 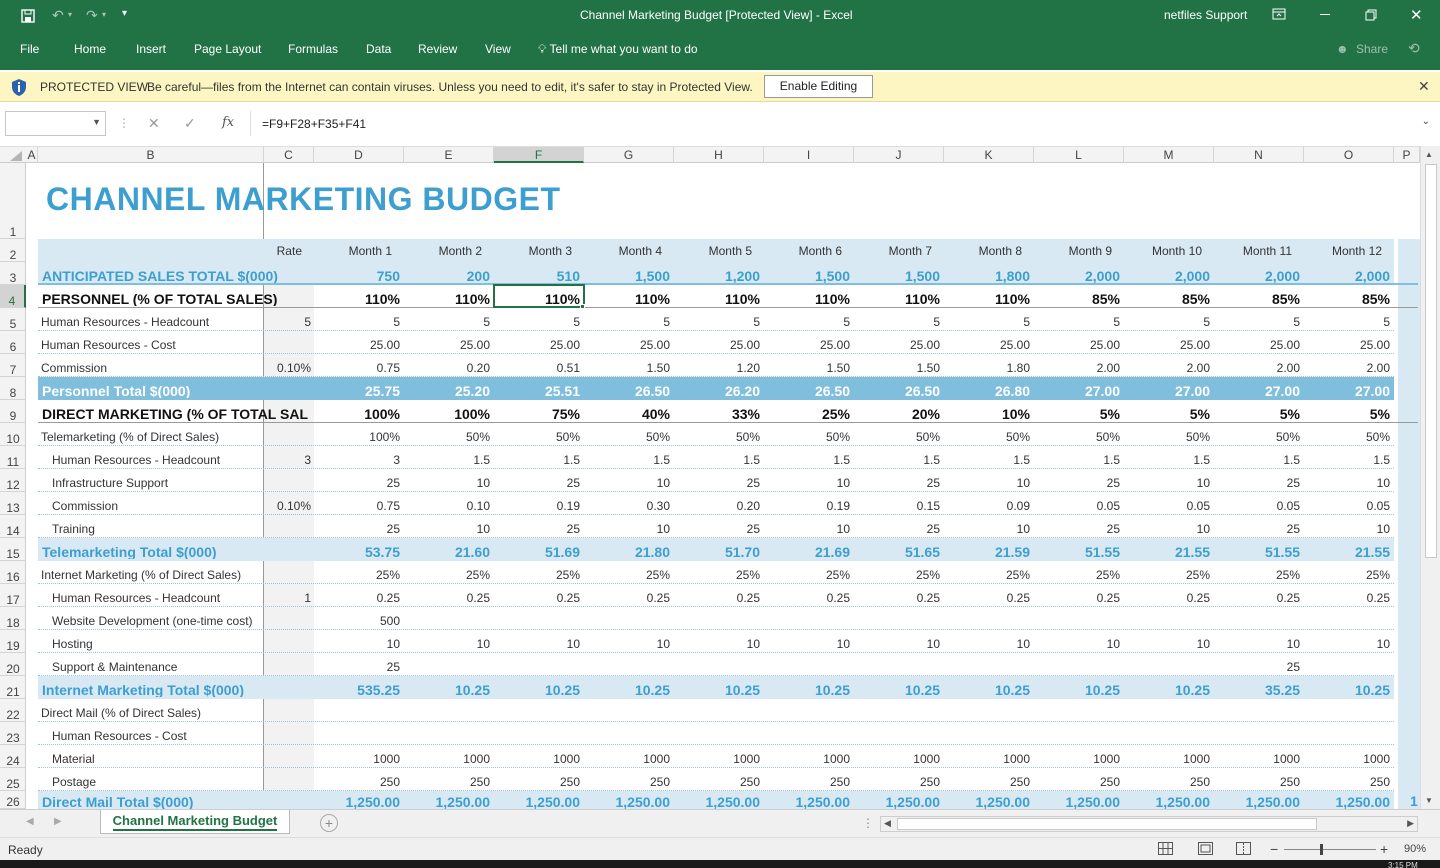 I want to click on tab-page-layout: Page Layout, so click(x=227, y=49).